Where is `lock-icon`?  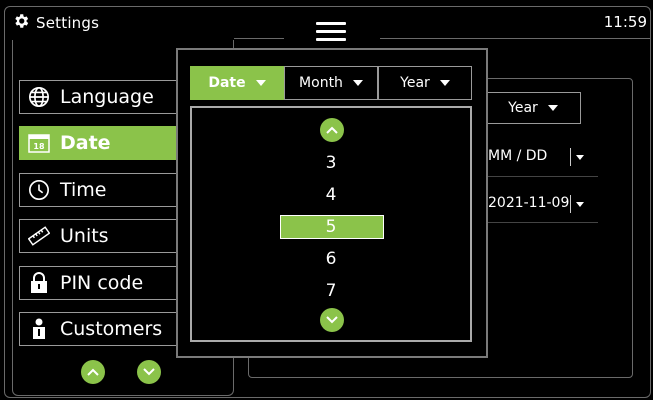 lock-icon is located at coordinates (39, 283).